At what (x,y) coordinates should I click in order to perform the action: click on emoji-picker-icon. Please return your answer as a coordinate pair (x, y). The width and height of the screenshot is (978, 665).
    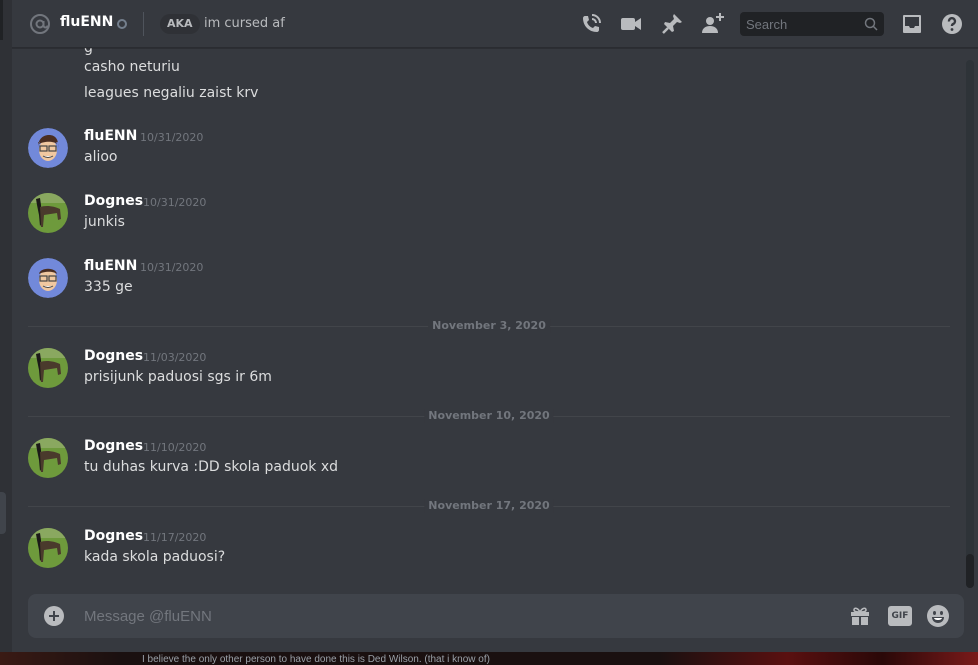
    Looking at the image, I should click on (938, 616).